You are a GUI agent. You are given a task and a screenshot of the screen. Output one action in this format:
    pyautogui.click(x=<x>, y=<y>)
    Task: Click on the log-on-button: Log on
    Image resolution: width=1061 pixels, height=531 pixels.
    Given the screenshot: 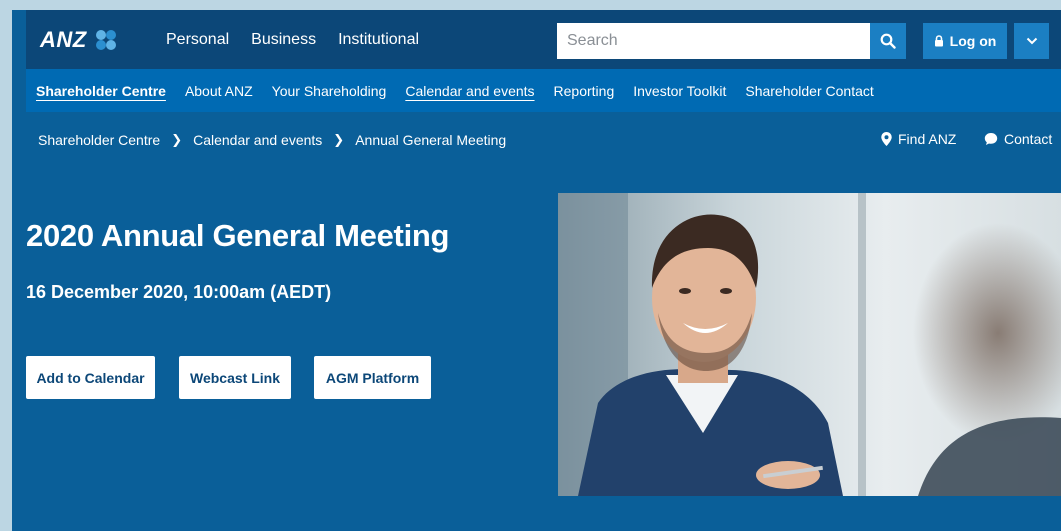 What is the action you would take?
    pyautogui.click(x=965, y=41)
    